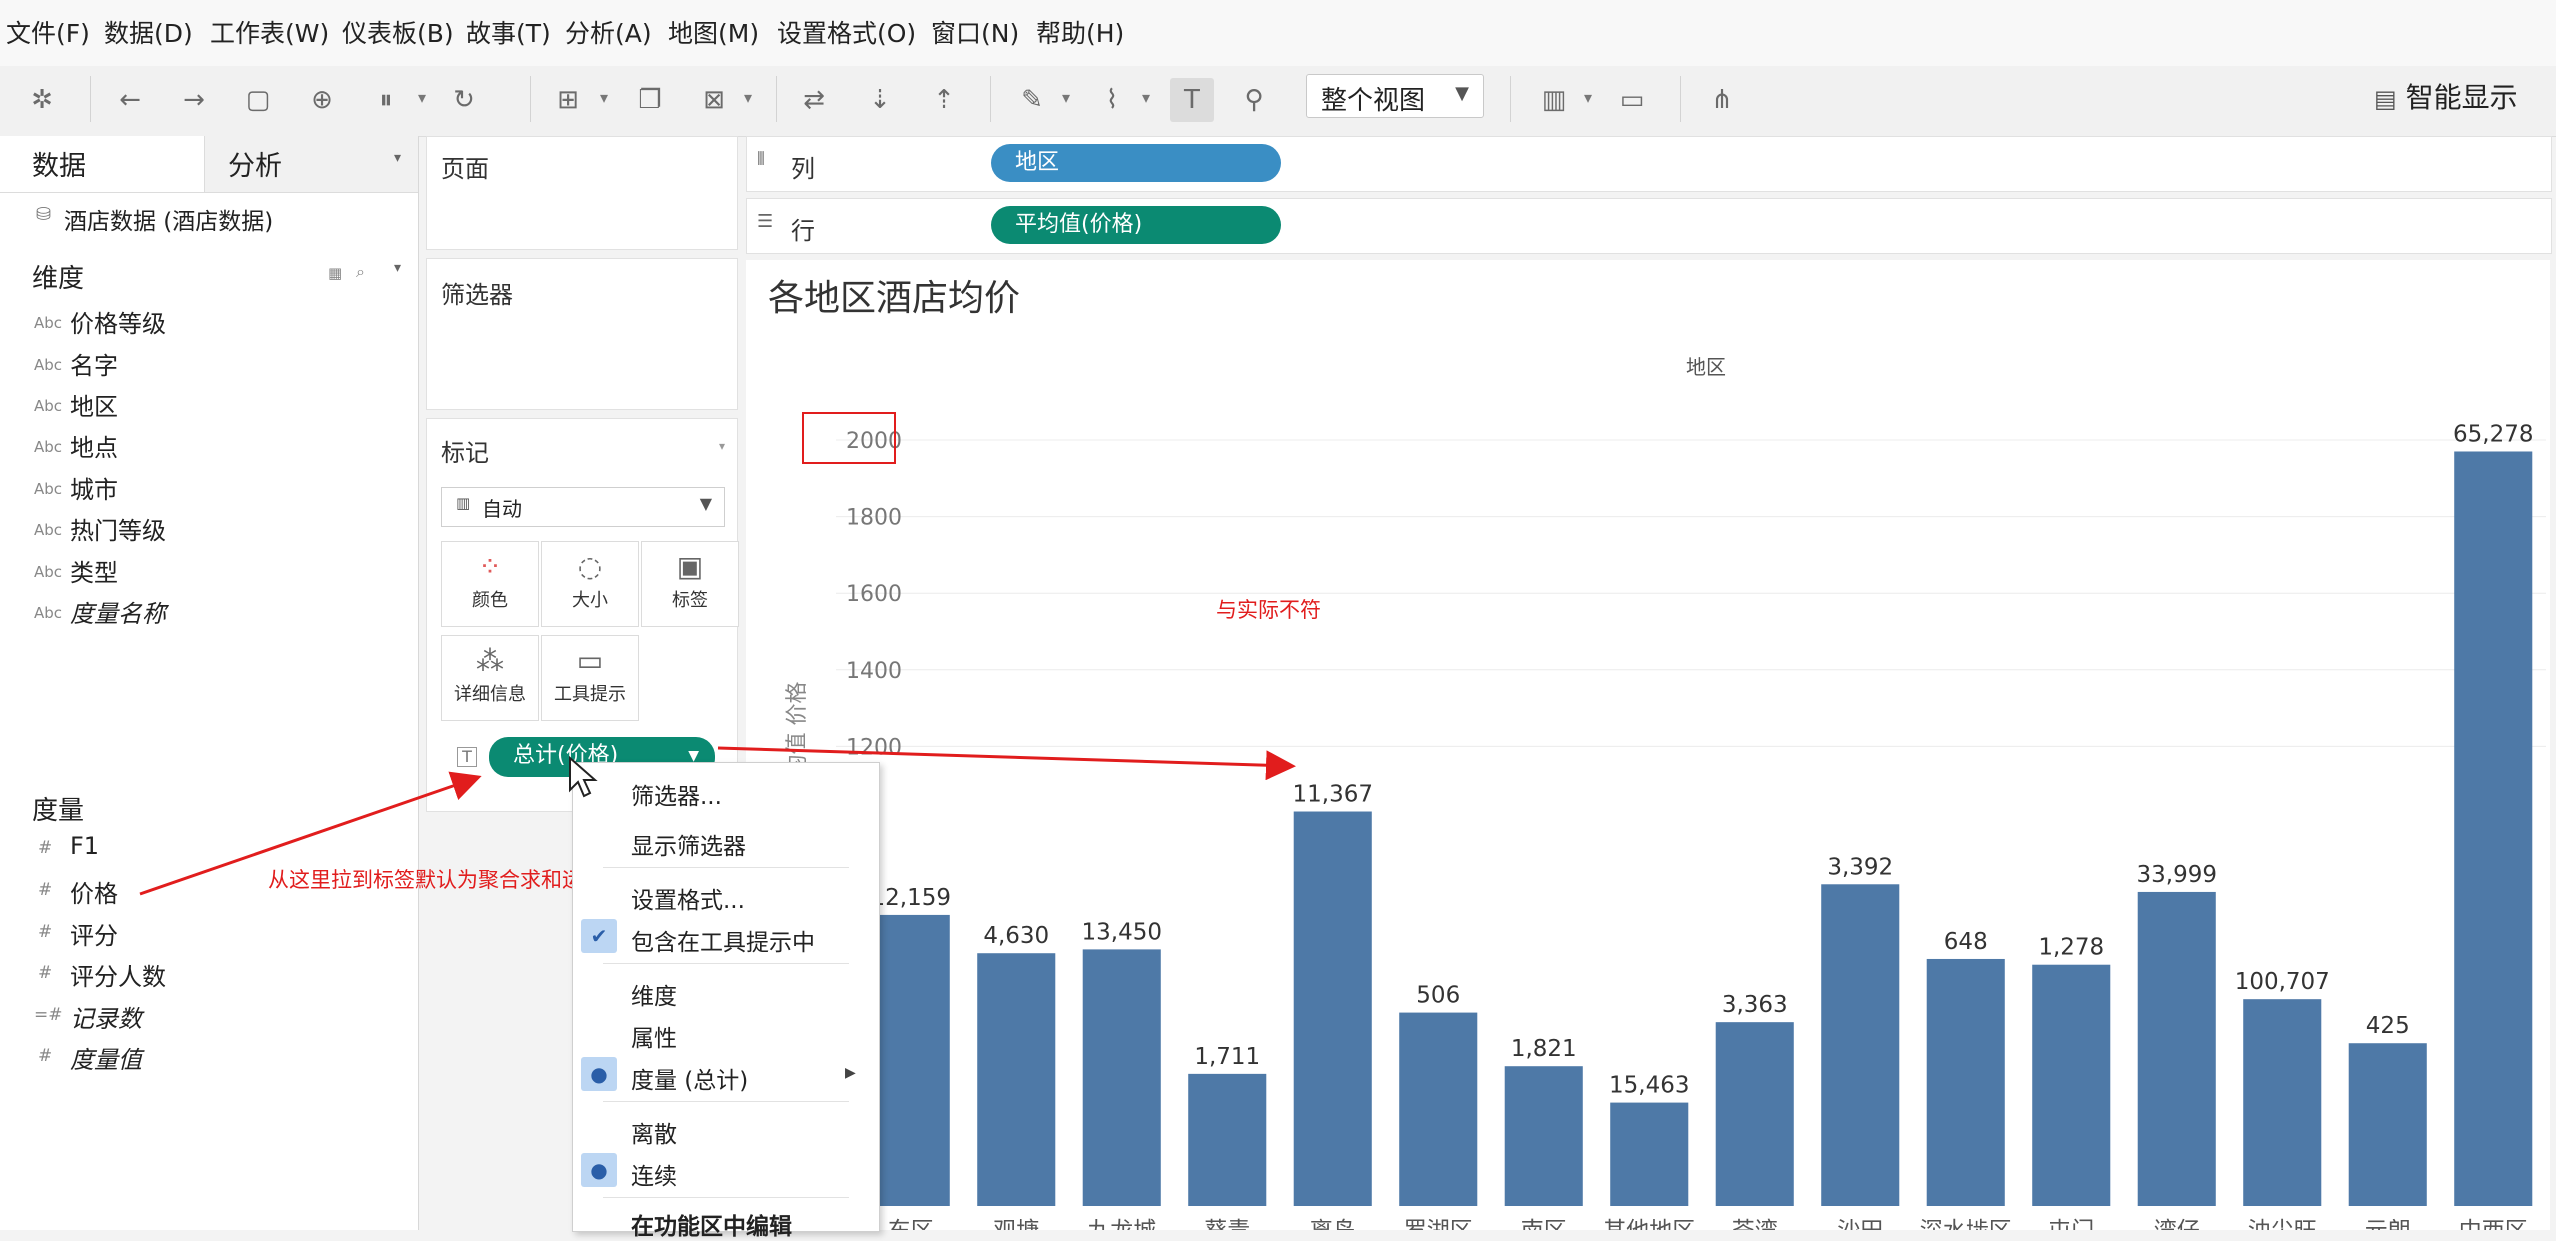 The width and height of the screenshot is (2556, 1241). I want to click on bar-葵青, so click(1227, 1139).